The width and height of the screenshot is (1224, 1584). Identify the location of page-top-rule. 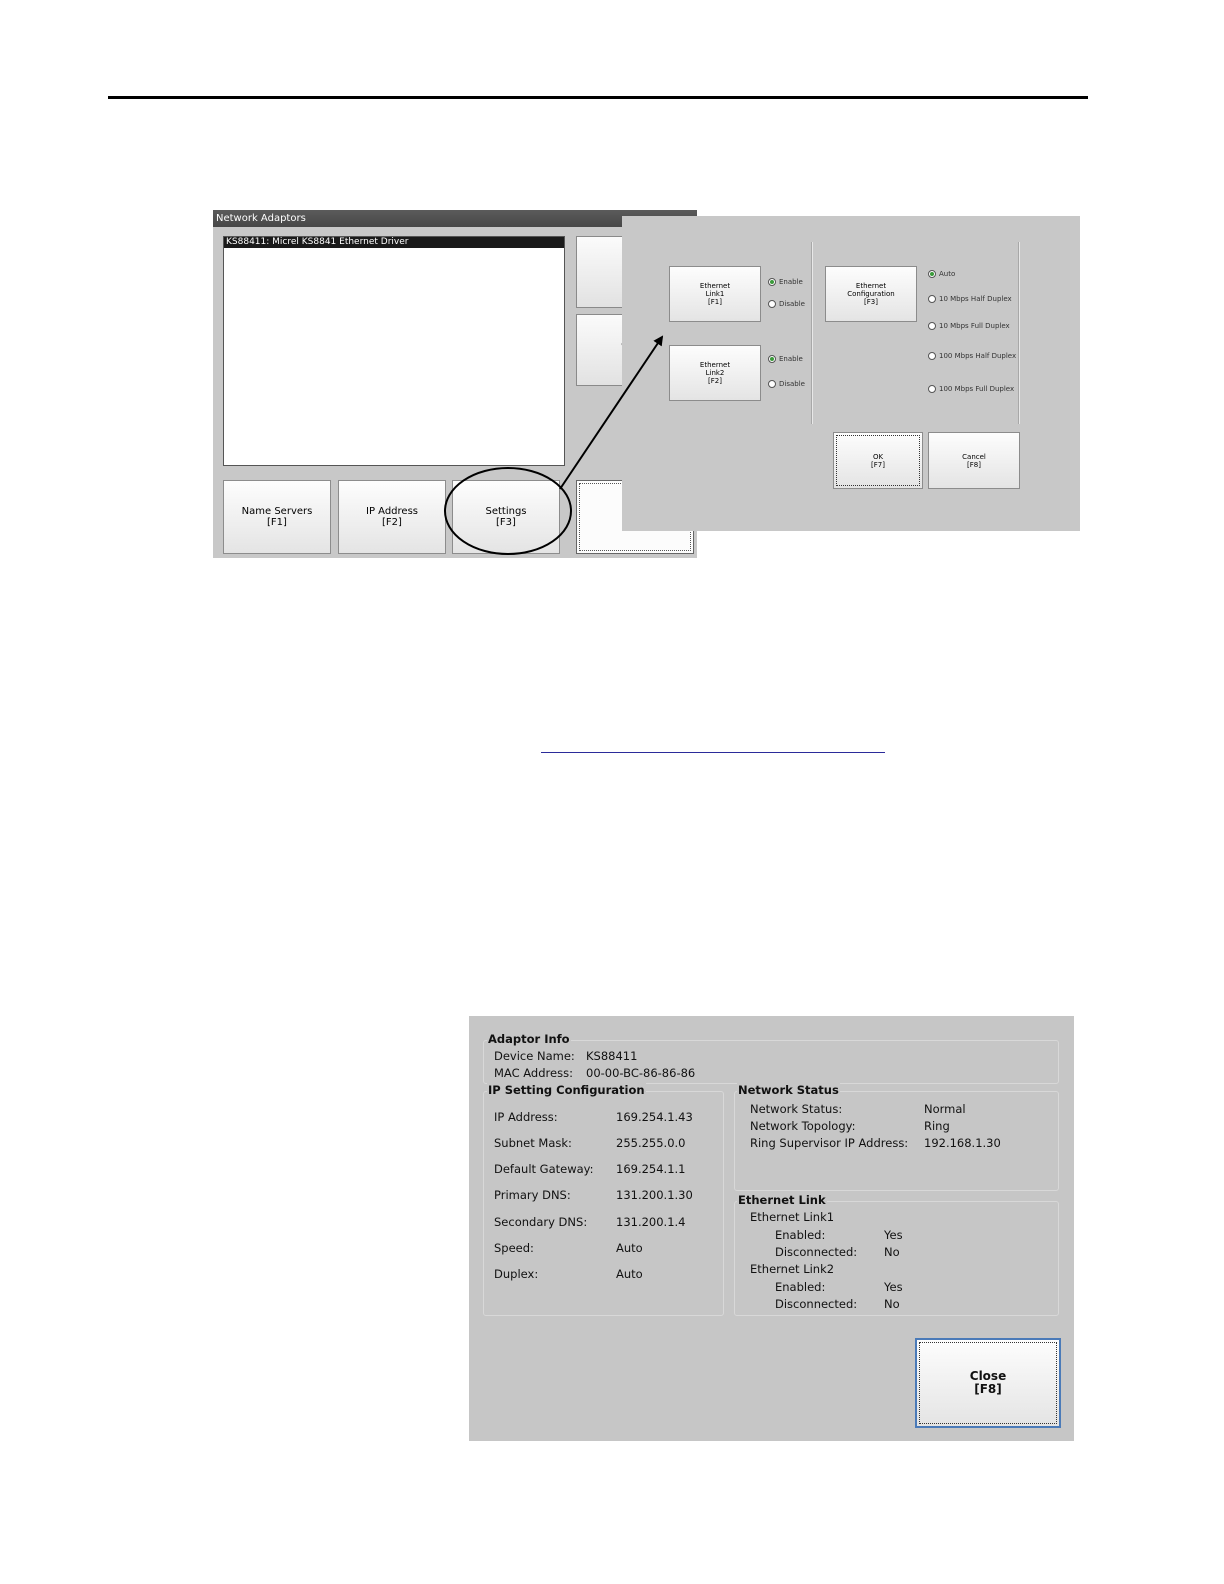
(598, 97).